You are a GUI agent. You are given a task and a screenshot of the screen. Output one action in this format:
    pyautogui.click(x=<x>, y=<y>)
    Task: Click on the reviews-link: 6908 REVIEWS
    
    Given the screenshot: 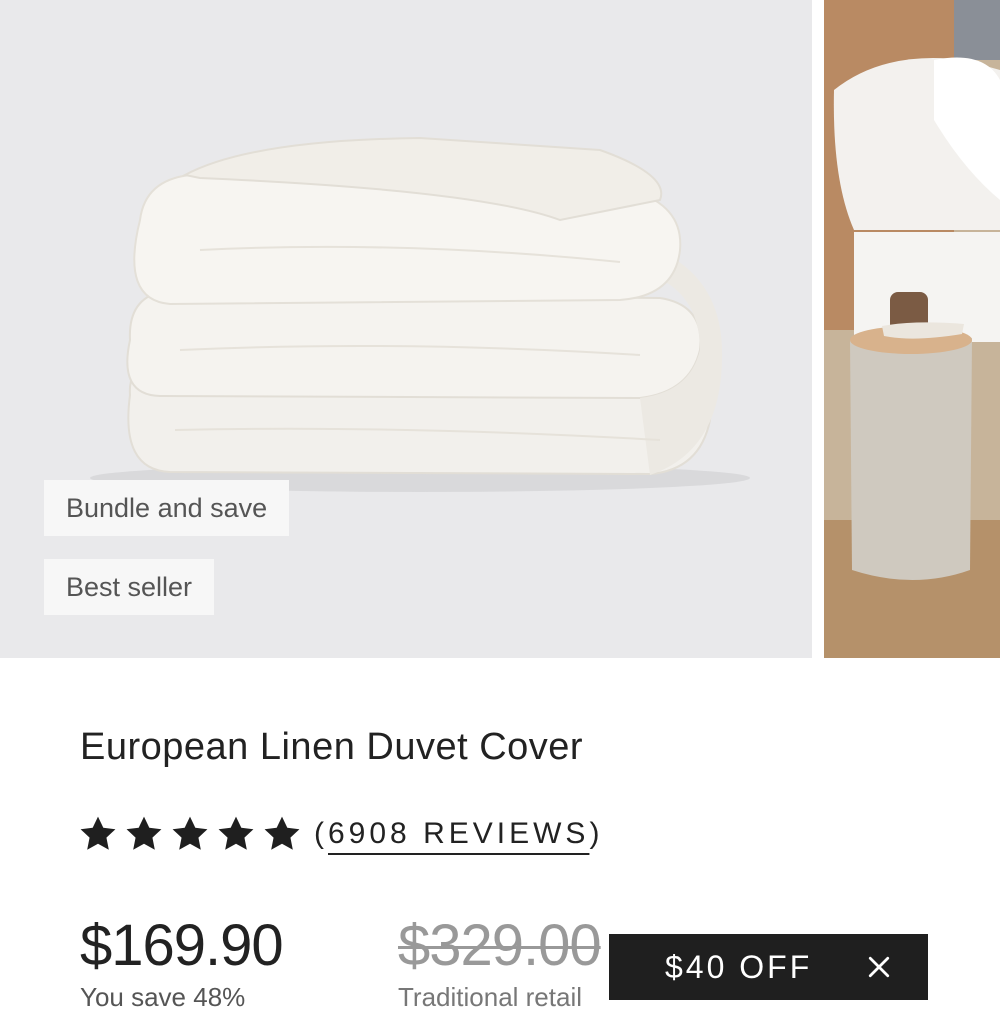 What is the action you would take?
    pyautogui.click(x=458, y=834)
    